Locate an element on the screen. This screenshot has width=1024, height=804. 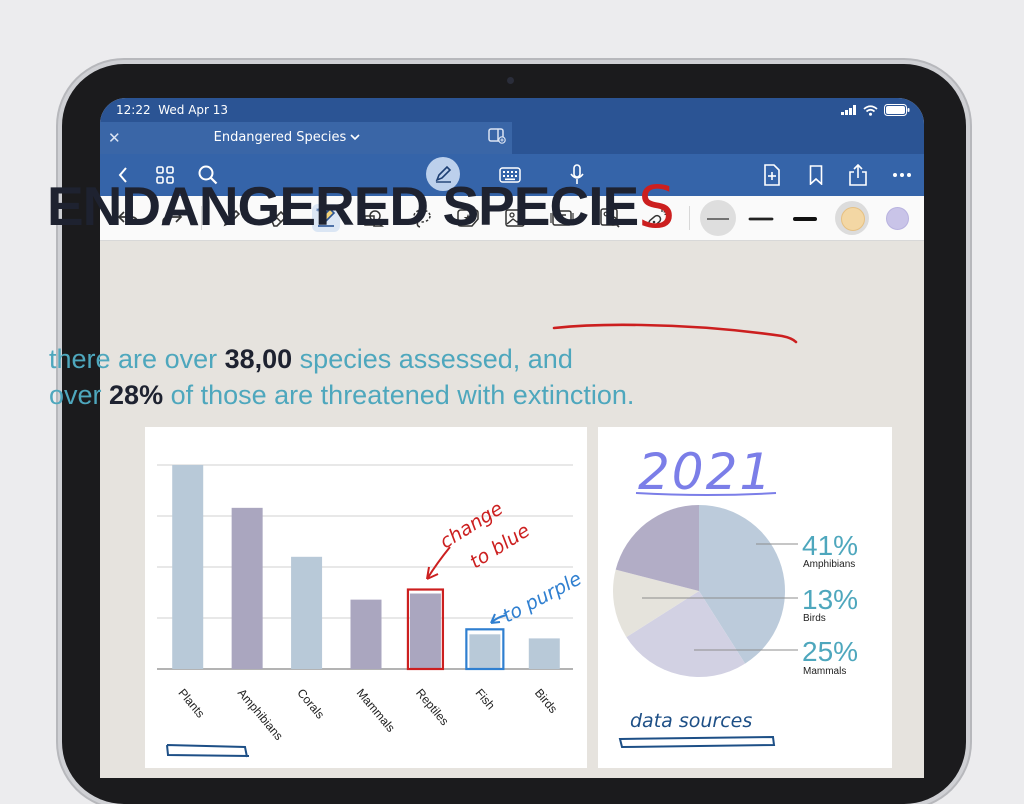
line1-bold: 38,00 is located at coordinates (258, 359).